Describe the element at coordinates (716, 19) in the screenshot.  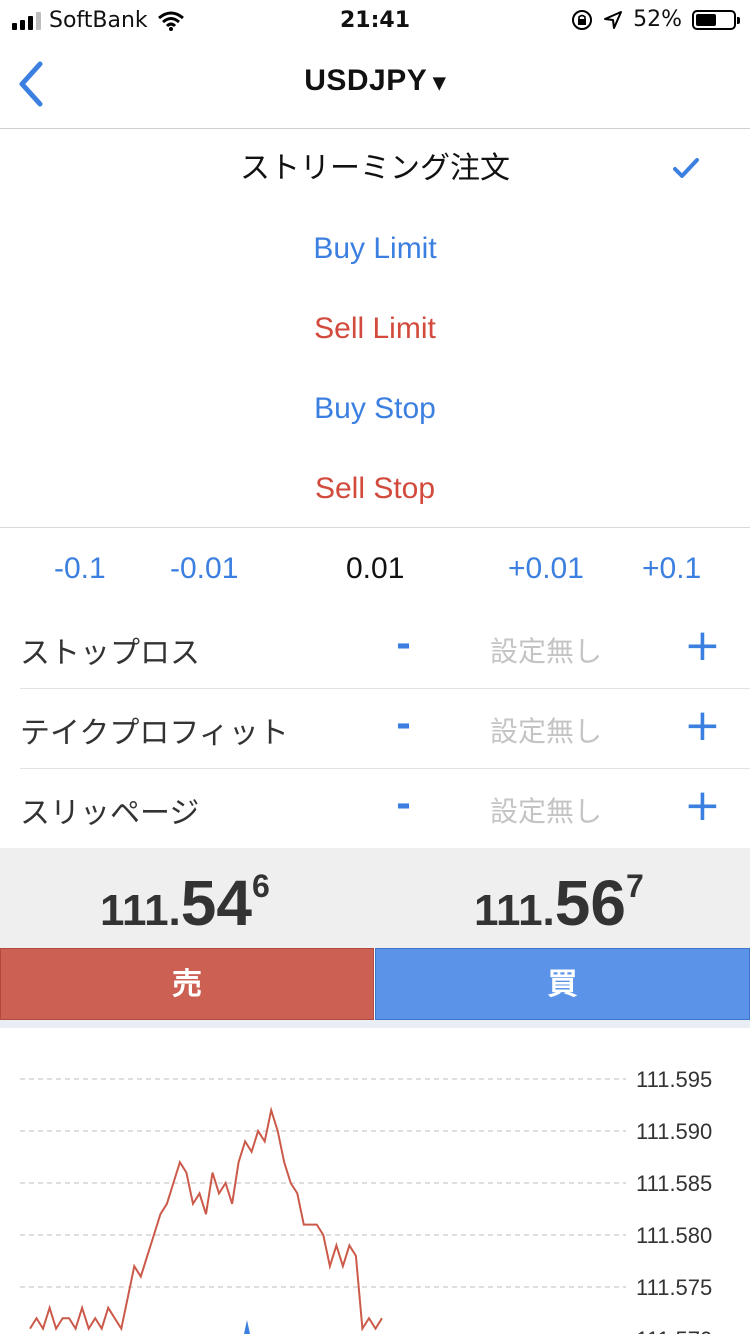
I see `battery-icon` at that location.